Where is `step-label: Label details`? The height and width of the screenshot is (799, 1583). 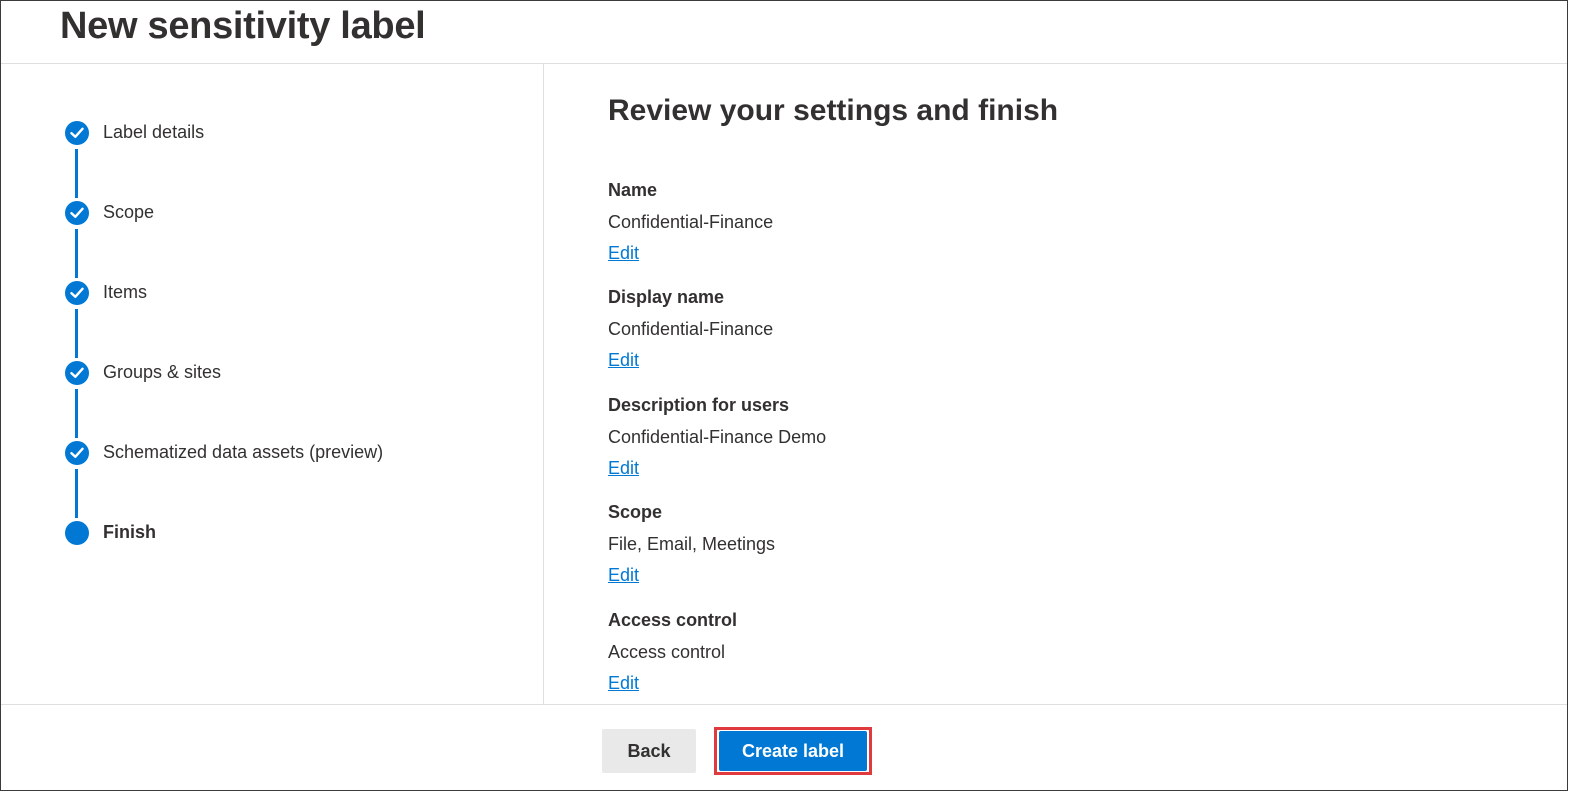
step-label: Label details is located at coordinates (154, 132).